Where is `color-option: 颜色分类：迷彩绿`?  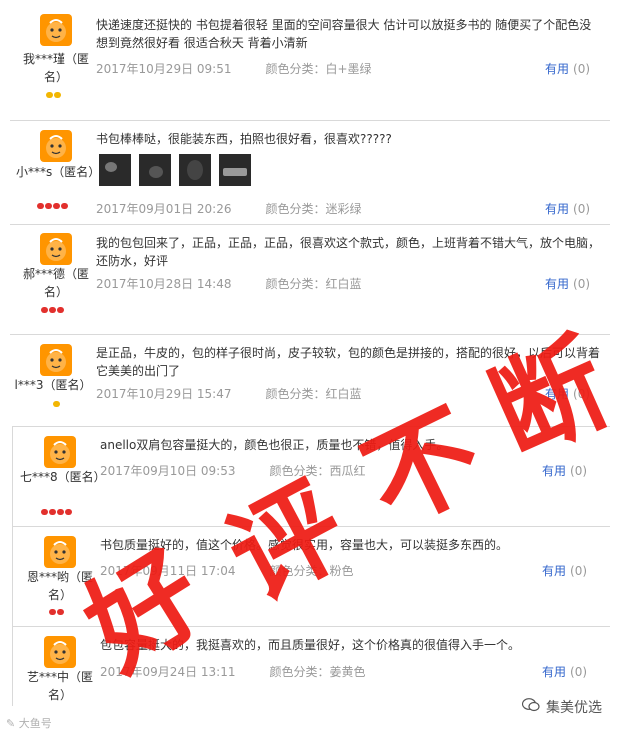
color-option: 颜色分类：迷彩绿 is located at coordinates (313, 209).